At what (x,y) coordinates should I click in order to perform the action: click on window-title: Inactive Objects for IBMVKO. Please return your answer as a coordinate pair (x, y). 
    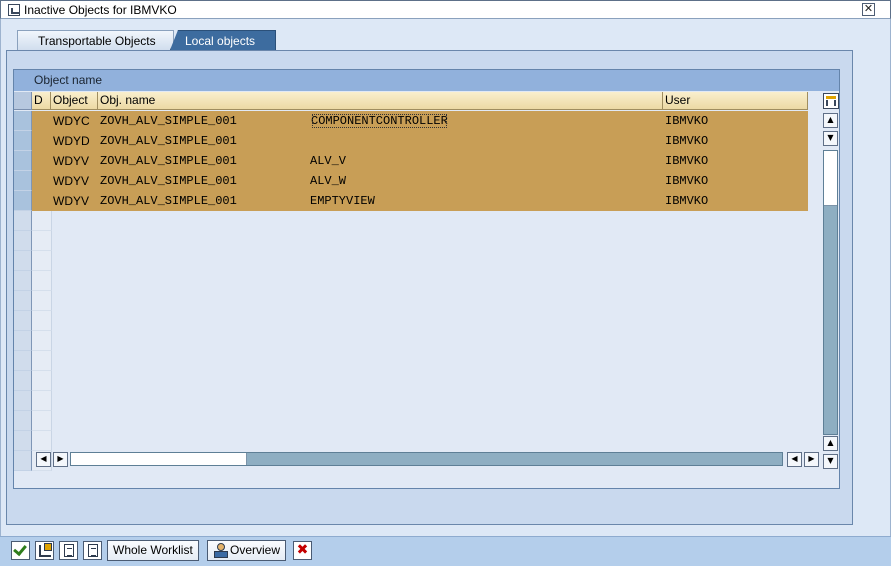
    Looking at the image, I should click on (100, 9).